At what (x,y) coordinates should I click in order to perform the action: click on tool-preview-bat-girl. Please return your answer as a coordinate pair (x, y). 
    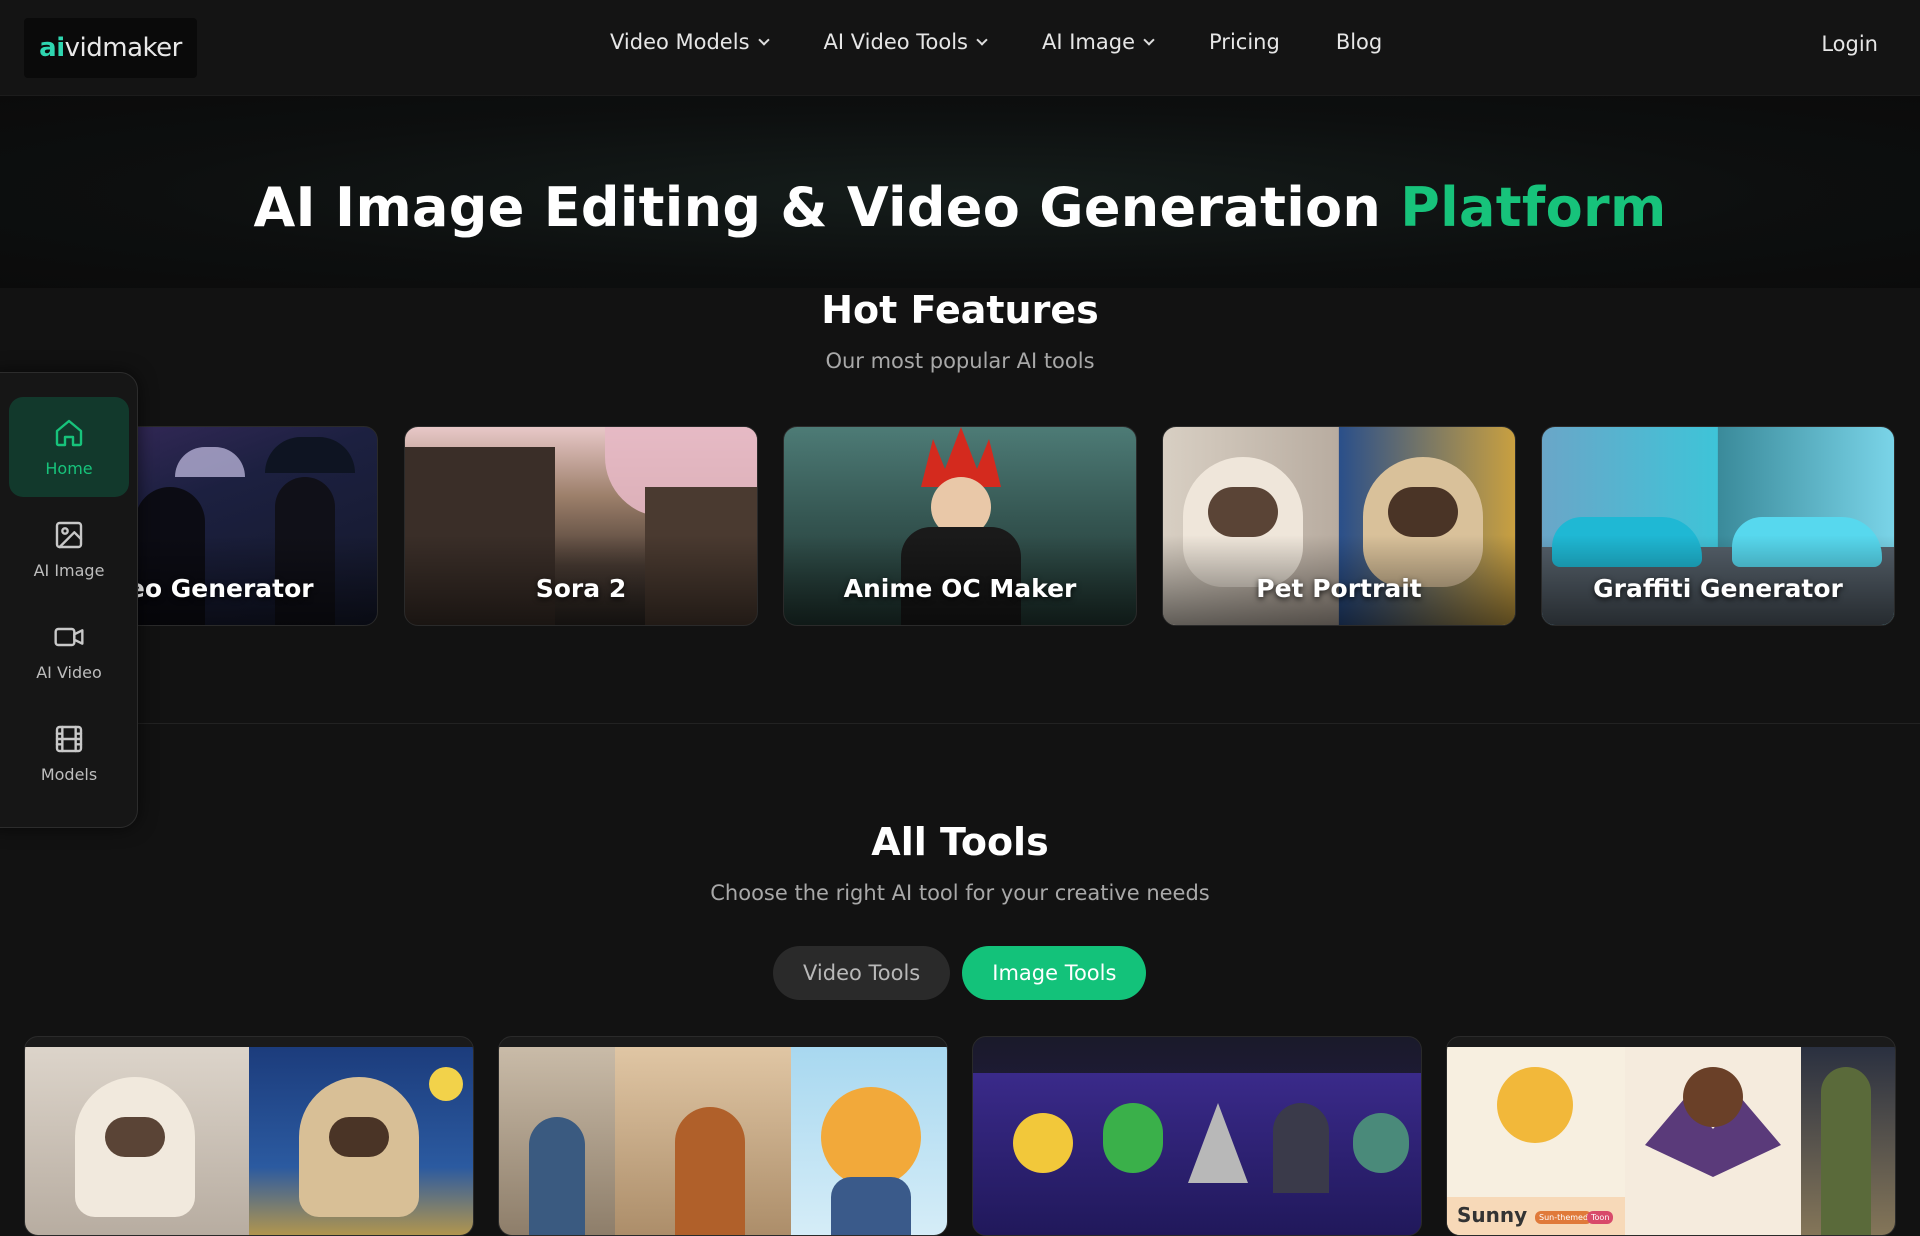
    Looking at the image, I should click on (1713, 1141).